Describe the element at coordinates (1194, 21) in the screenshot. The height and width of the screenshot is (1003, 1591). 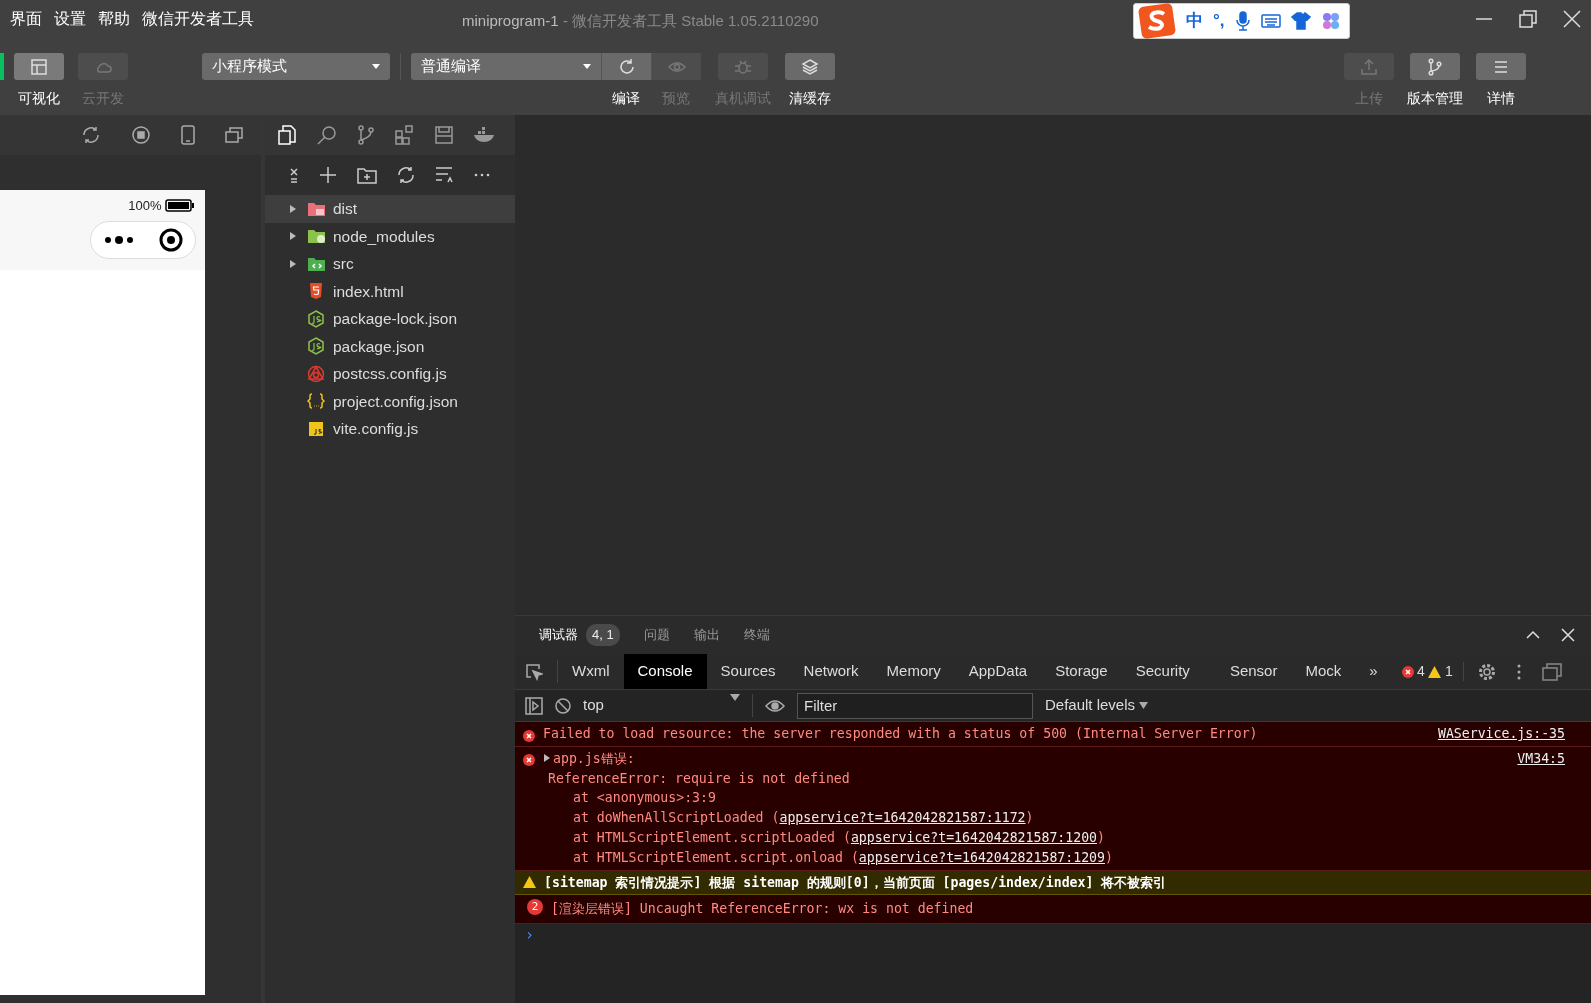
I see `ime-mode-toggle: 中` at that location.